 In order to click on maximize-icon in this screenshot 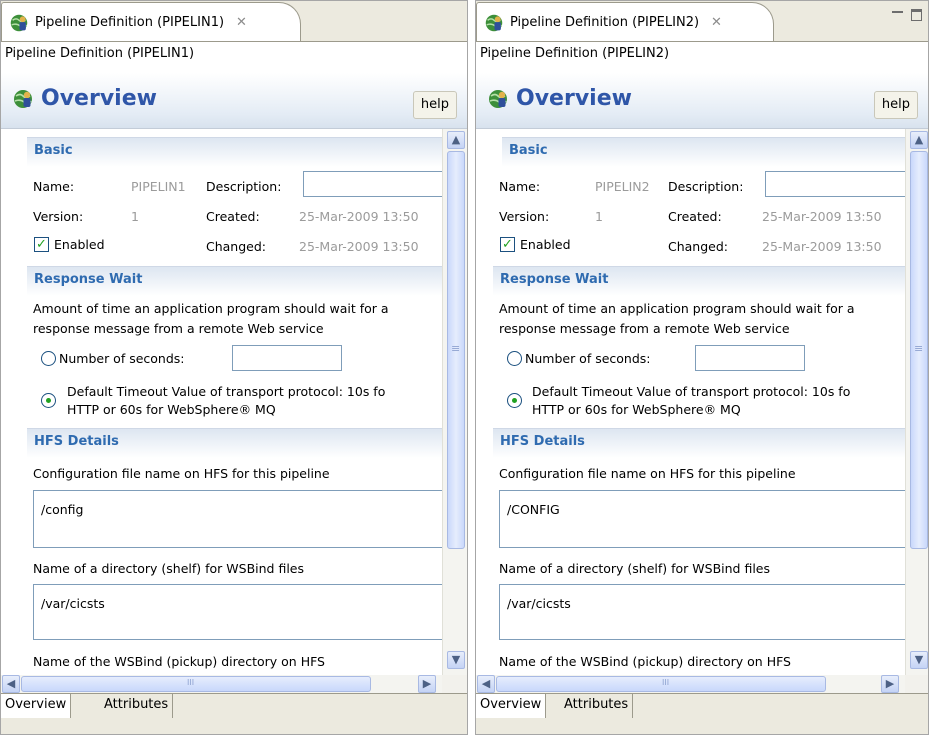, I will do `click(916, 15)`.